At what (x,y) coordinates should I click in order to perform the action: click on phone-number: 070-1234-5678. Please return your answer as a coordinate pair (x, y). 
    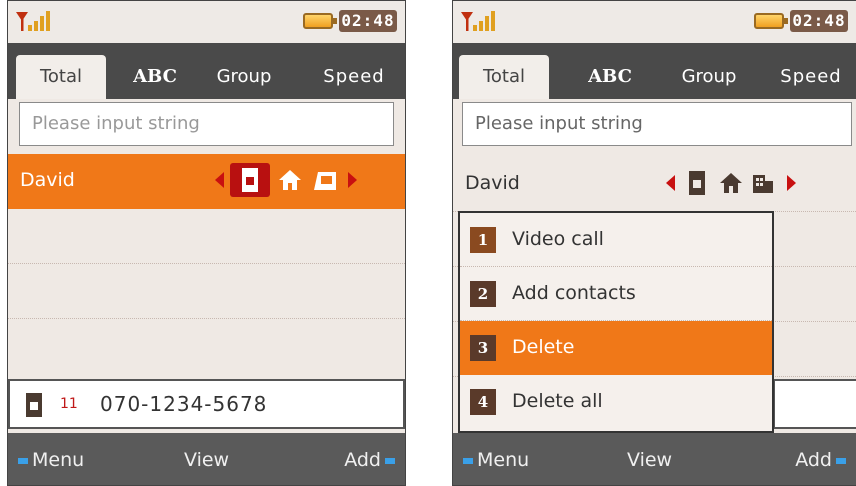
    Looking at the image, I should click on (184, 404).